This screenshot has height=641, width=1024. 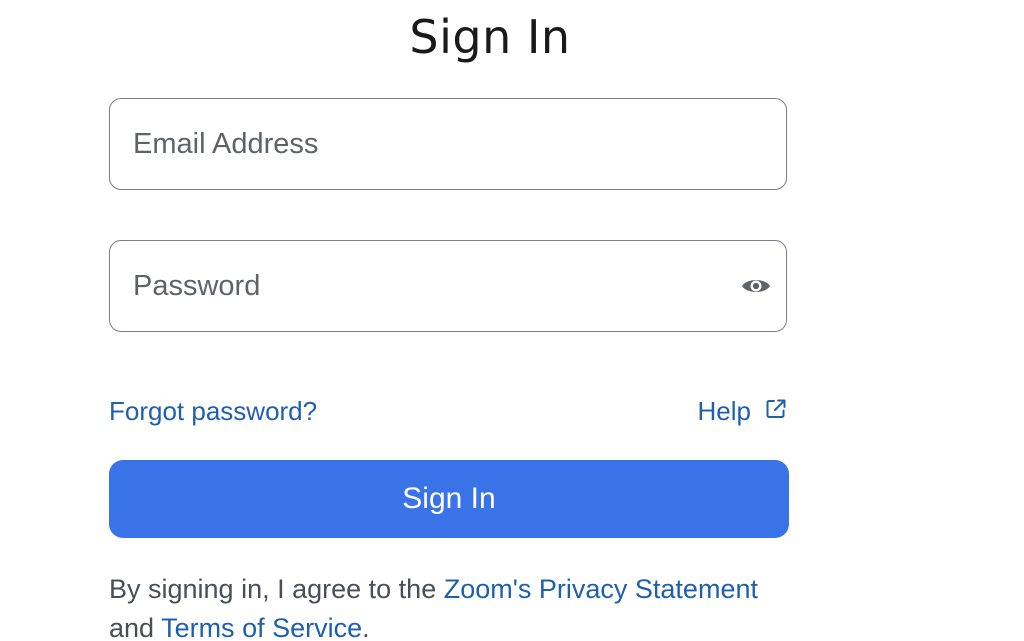 I want to click on terms-of-service-link: Terms of Service, so click(x=261, y=627).